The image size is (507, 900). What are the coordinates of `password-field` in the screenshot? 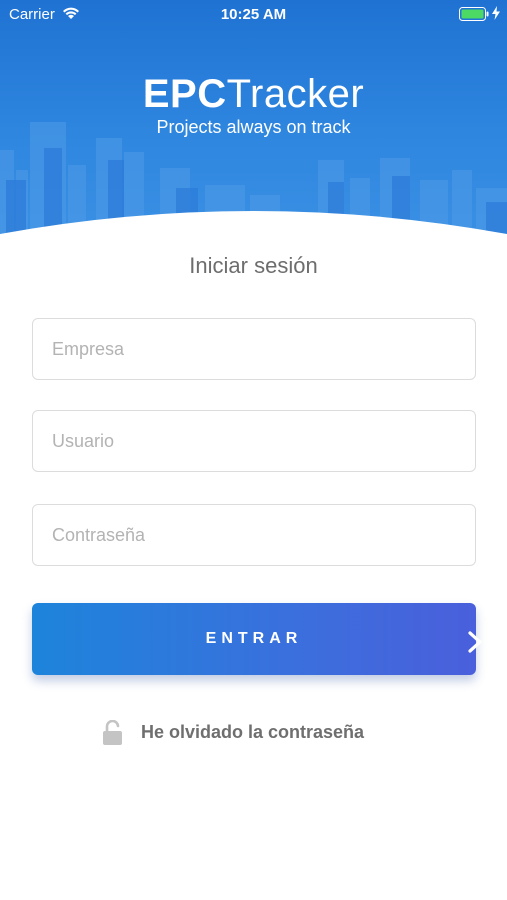 It's located at (254, 535).